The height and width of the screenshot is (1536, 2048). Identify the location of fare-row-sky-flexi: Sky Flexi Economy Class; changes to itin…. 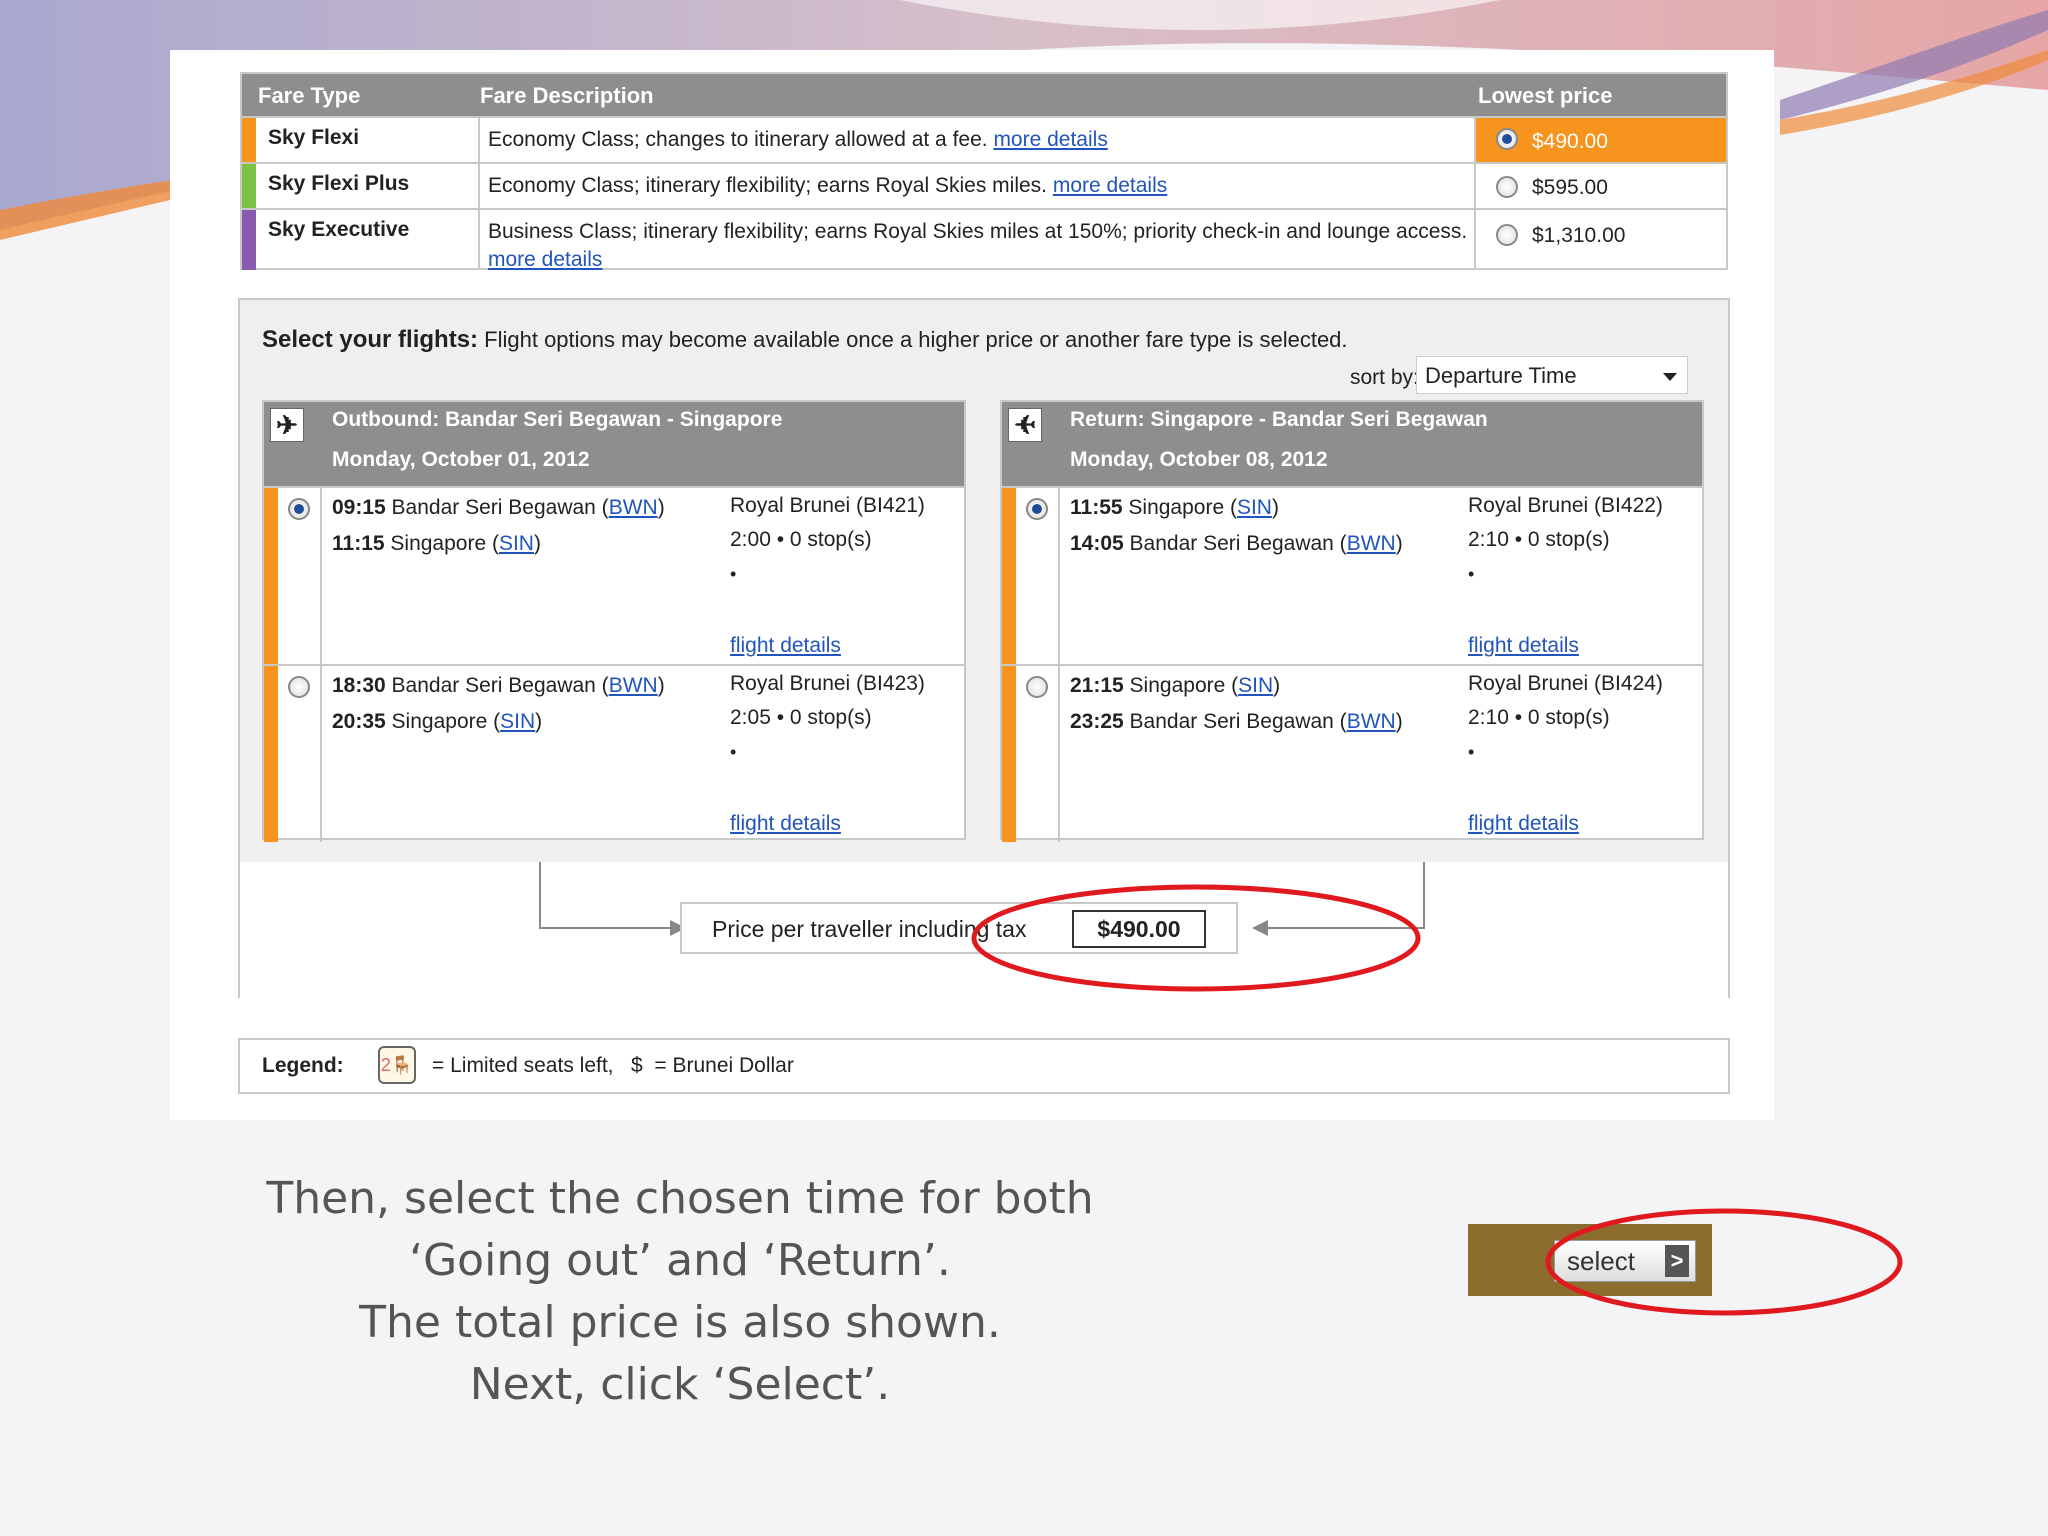
(984, 139).